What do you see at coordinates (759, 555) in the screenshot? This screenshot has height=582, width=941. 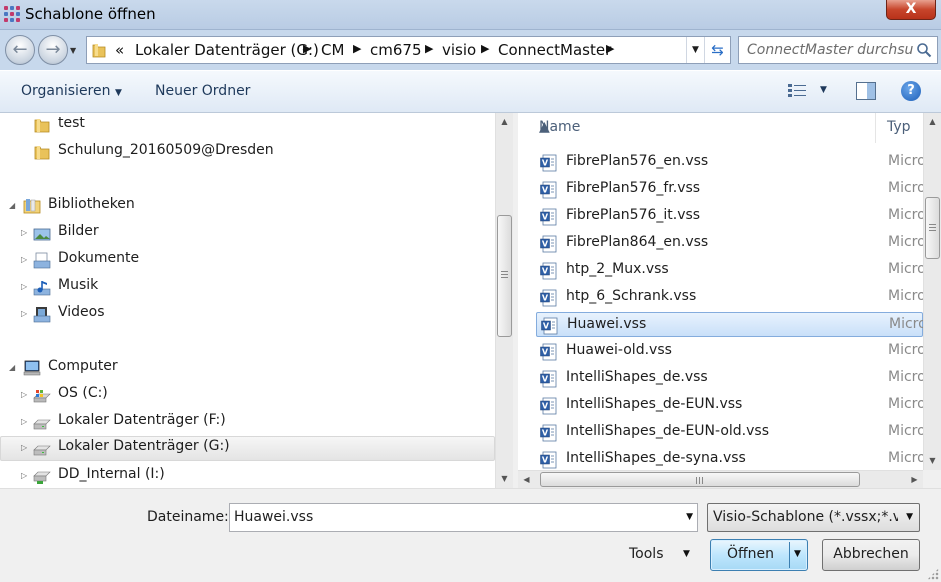 I see `open-button: Öffnen ▼` at bounding box center [759, 555].